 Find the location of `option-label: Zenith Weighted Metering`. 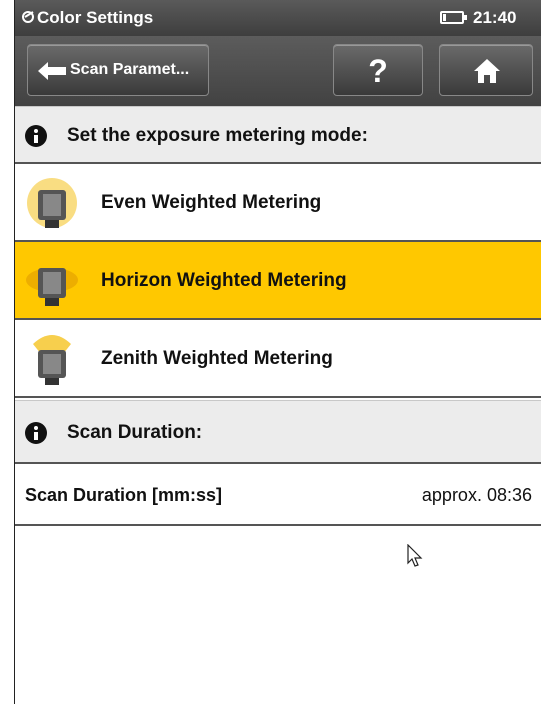

option-label: Zenith Weighted Metering is located at coordinates (217, 358).